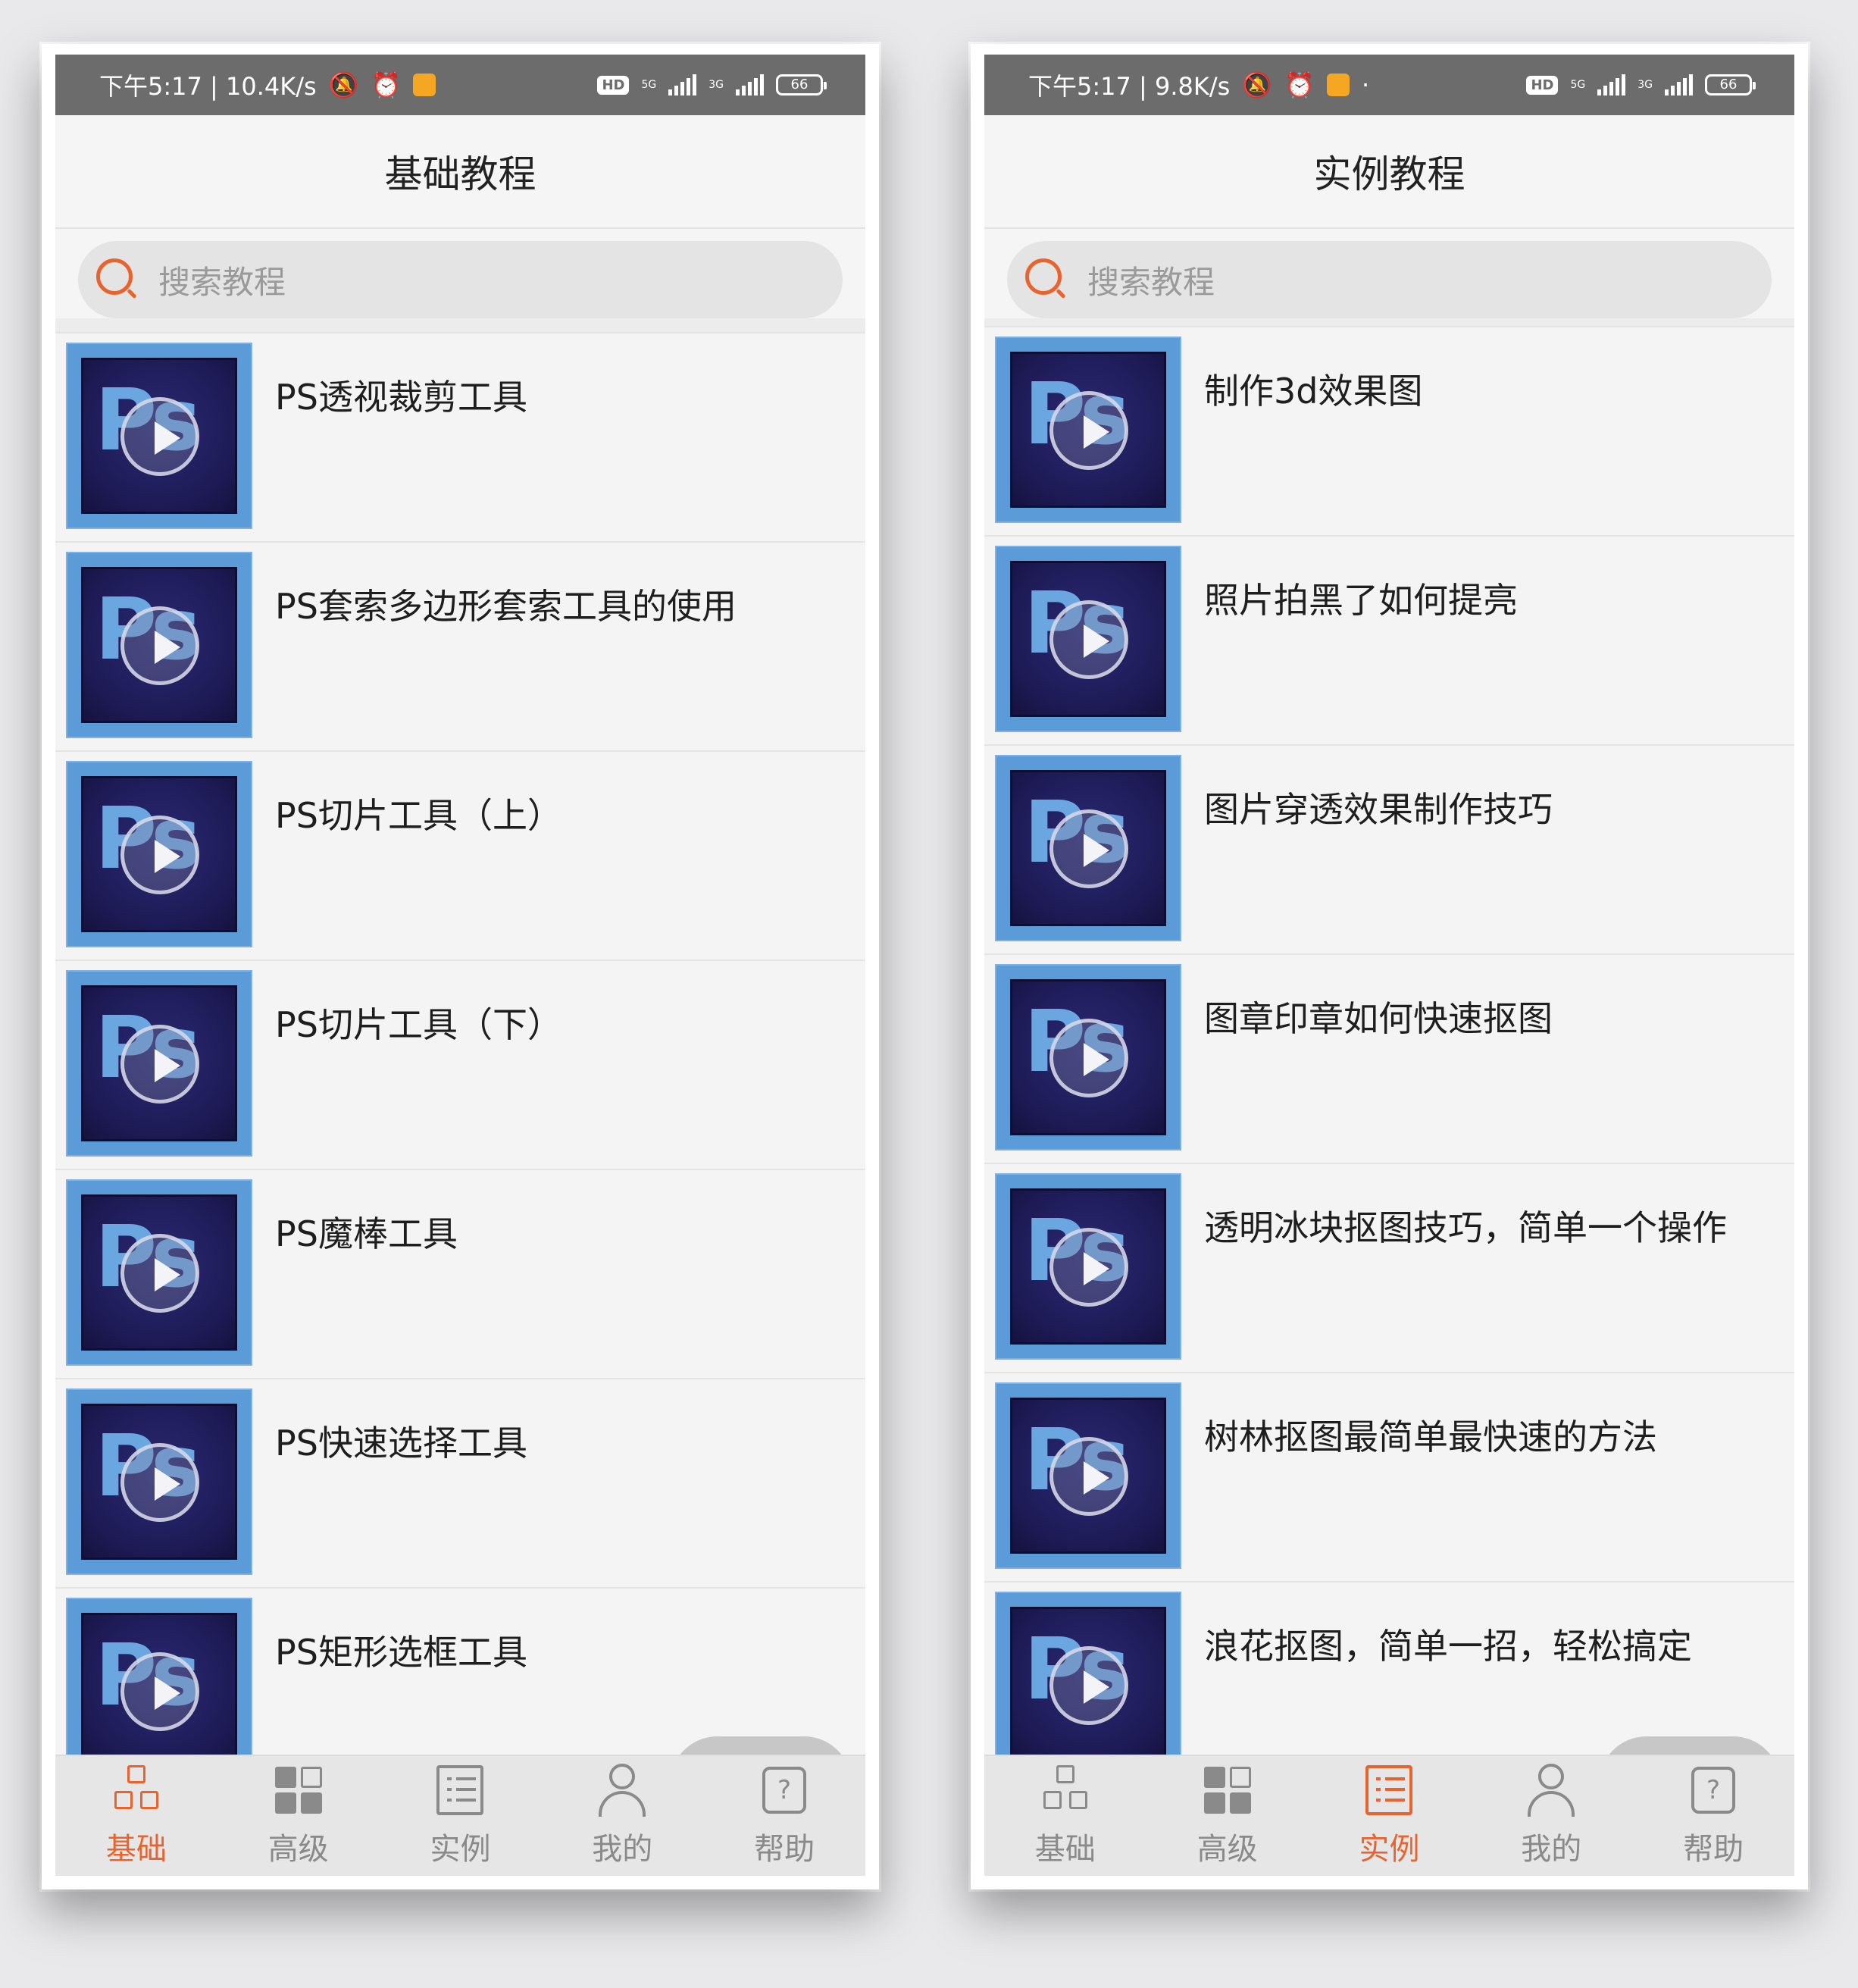 The image size is (1858, 1988). Describe the element at coordinates (460, 1483) in the screenshot. I see `list-item: Ps PS快速选择工具` at that location.